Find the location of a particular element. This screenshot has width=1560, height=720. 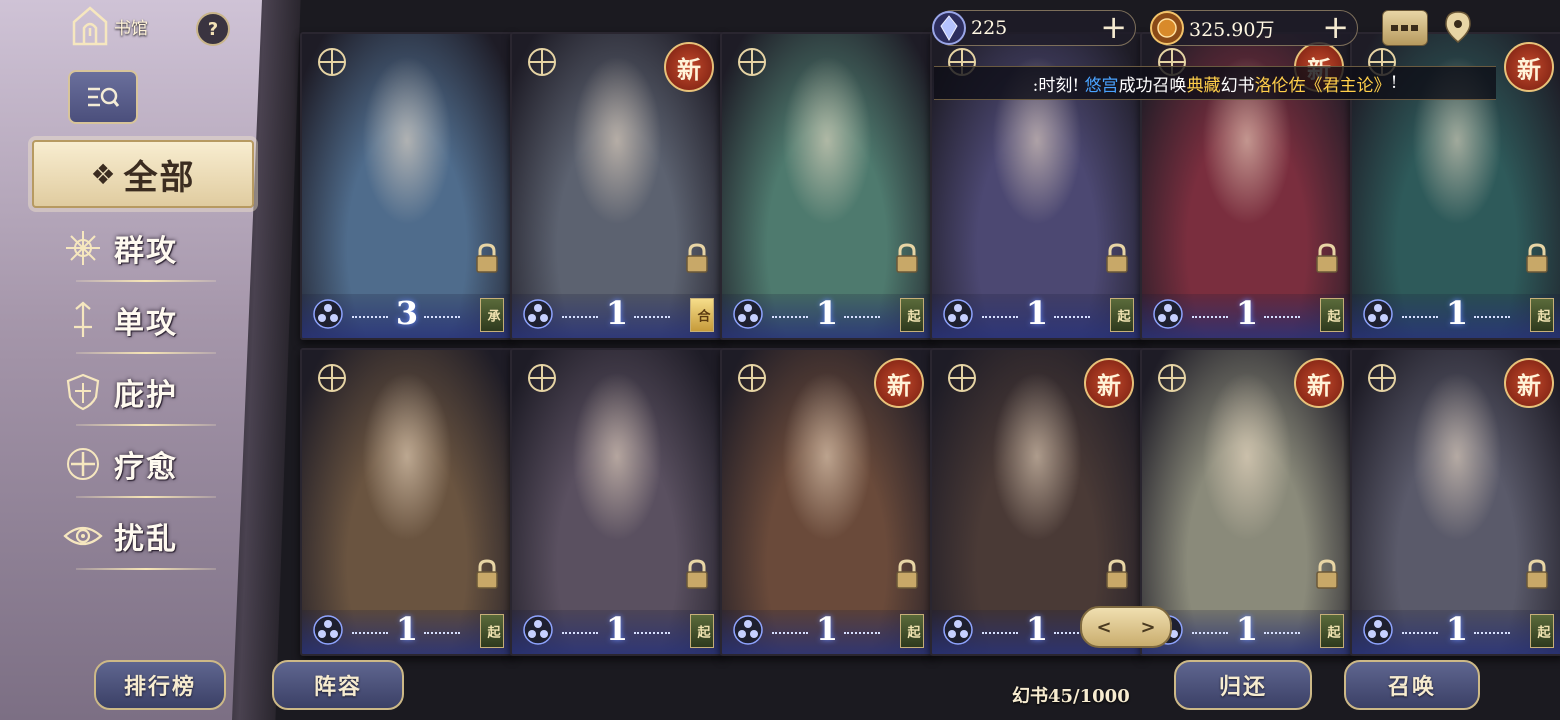

tab-protect: 庇护 is located at coordinates (142, 394).